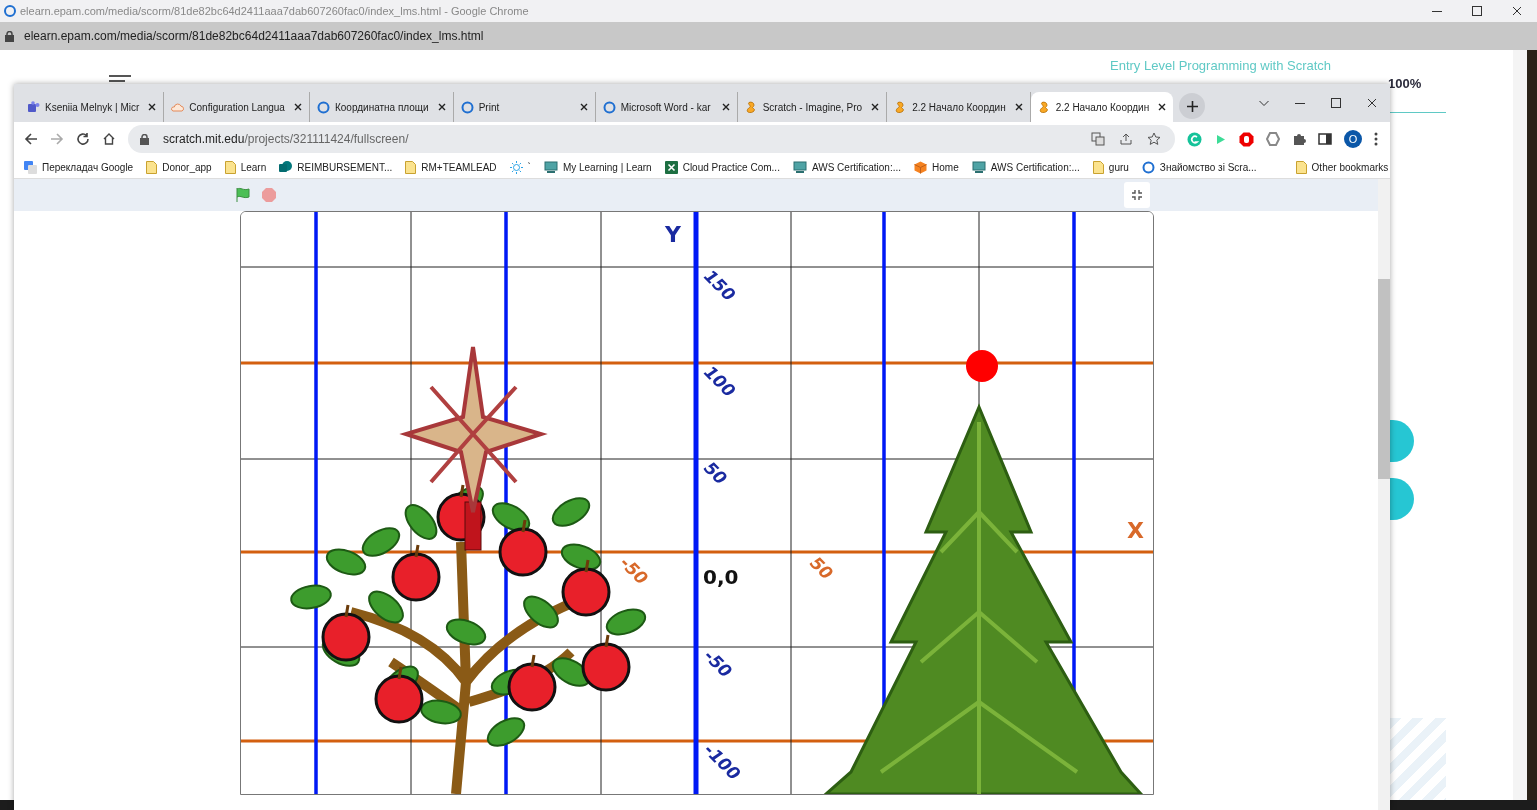 This screenshot has height=810, width=1537. I want to click on bookmark: RM+TEAMLEAD, so click(451, 167).